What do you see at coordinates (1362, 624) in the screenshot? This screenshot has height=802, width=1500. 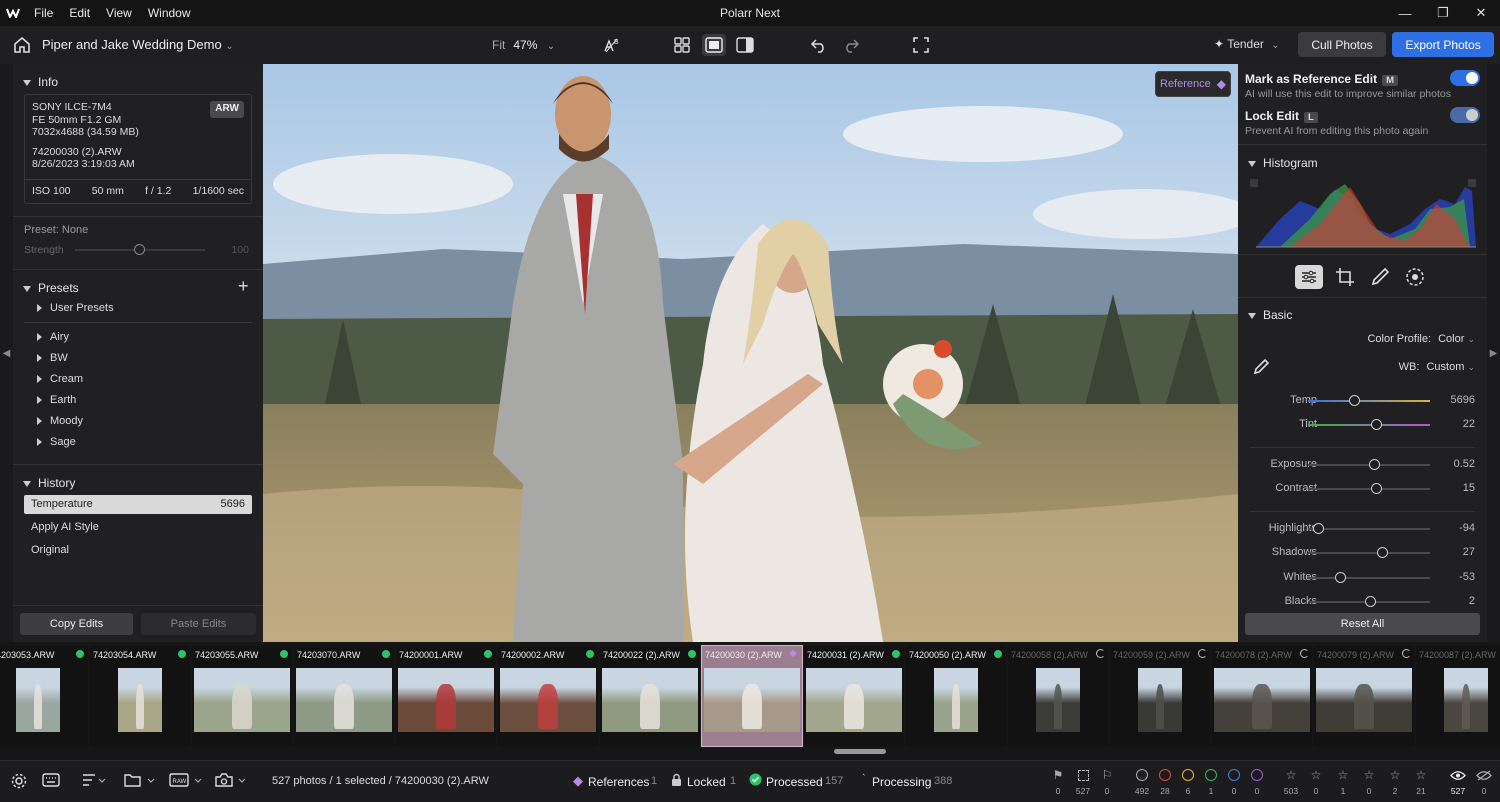 I see `reset-all-button: Reset All` at bounding box center [1362, 624].